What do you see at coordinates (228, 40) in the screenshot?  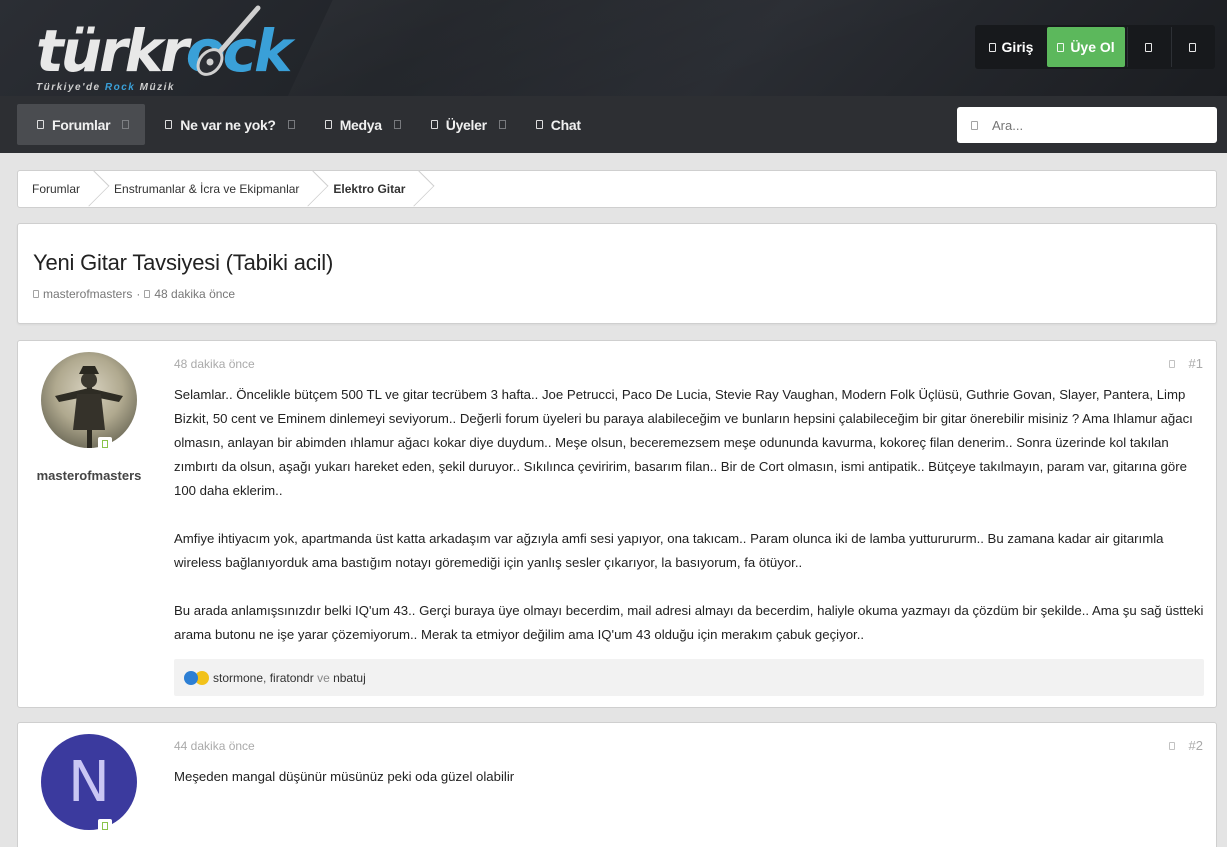 I see `guitar-logo-icon` at bounding box center [228, 40].